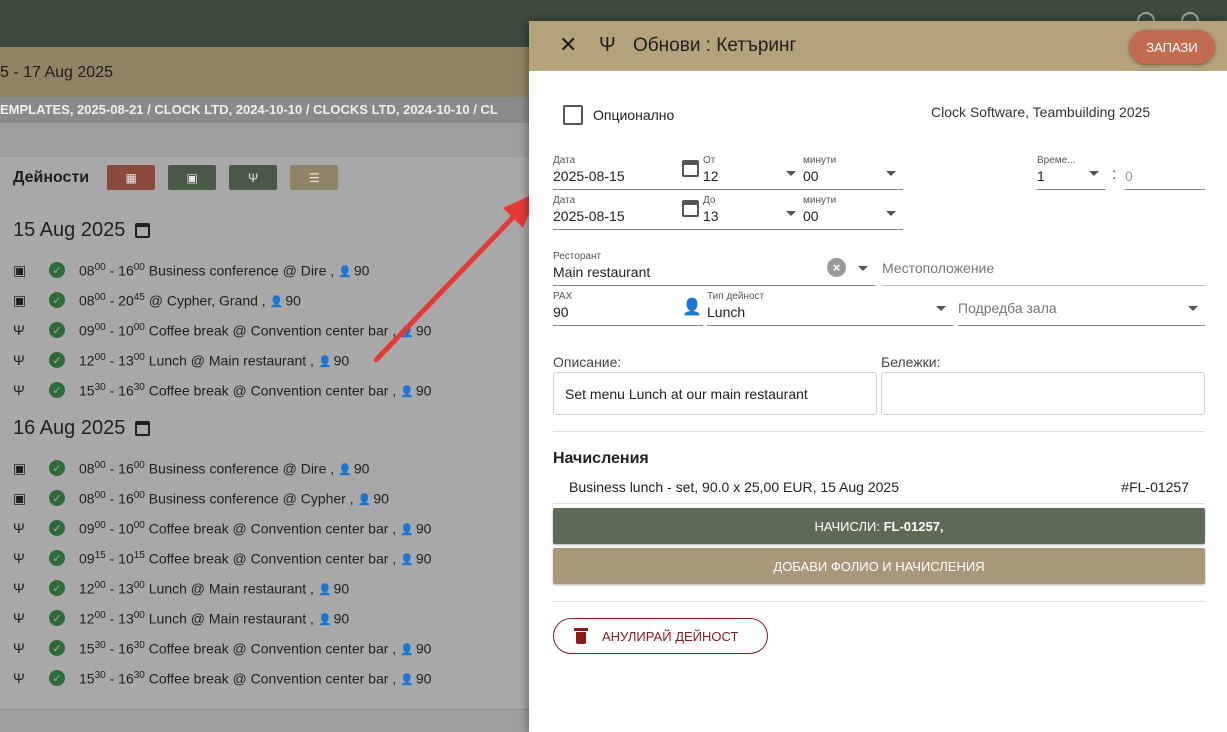 This screenshot has width=1227, height=732. I want to click on filter-catering-button: Ψ, so click(253, 177).